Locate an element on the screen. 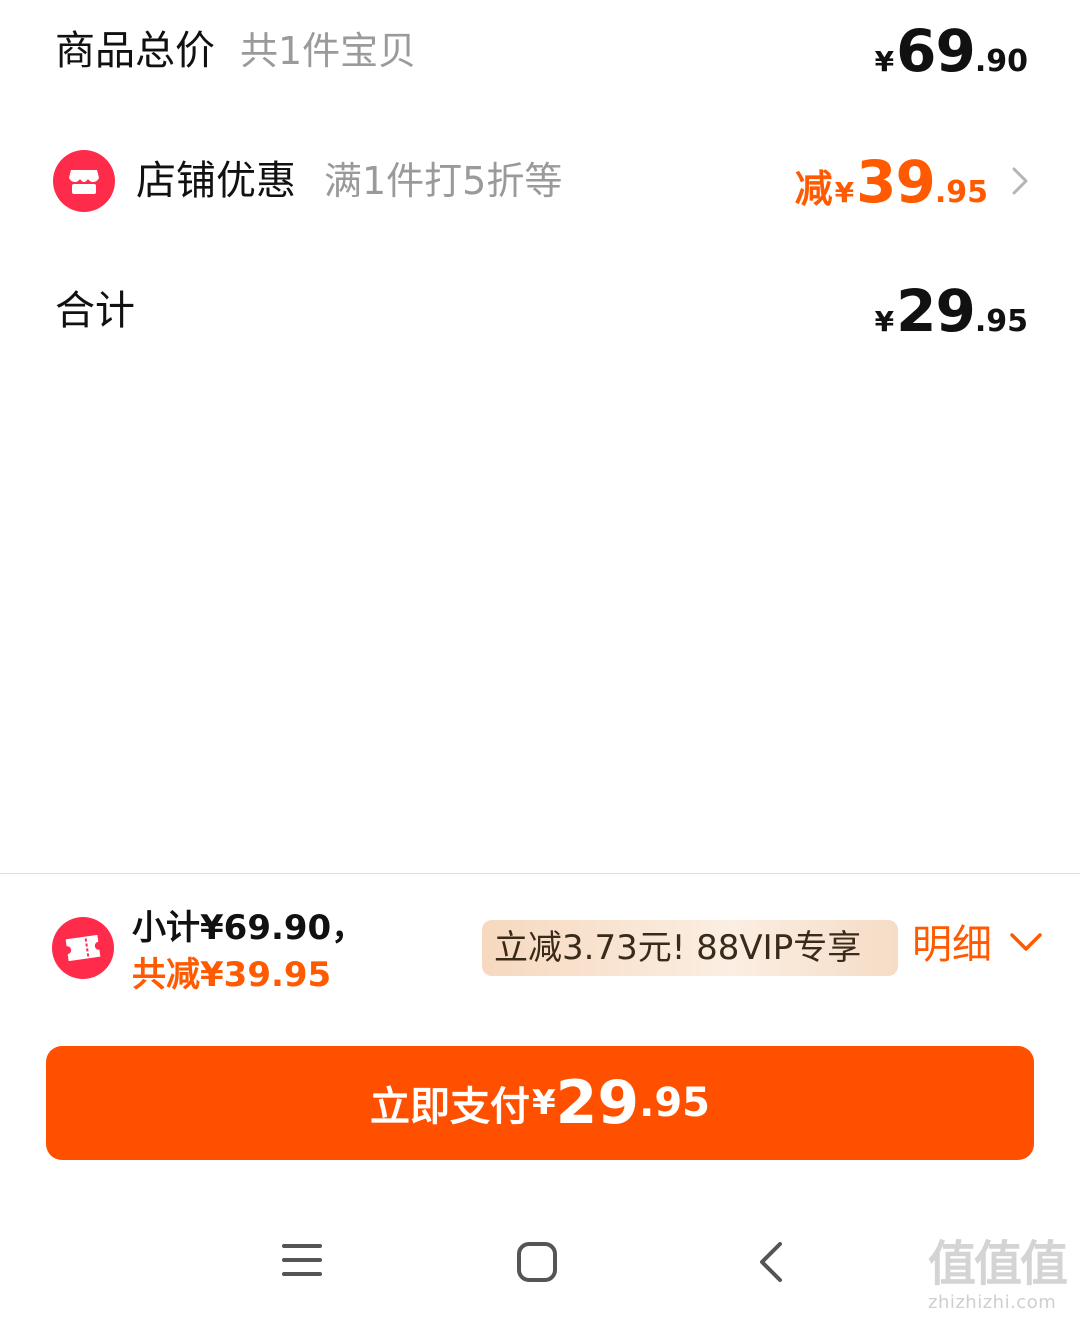 The height and width of the screenshot is (1324, 1080). chevron-right-icon is located at coordinates (1020, 181).